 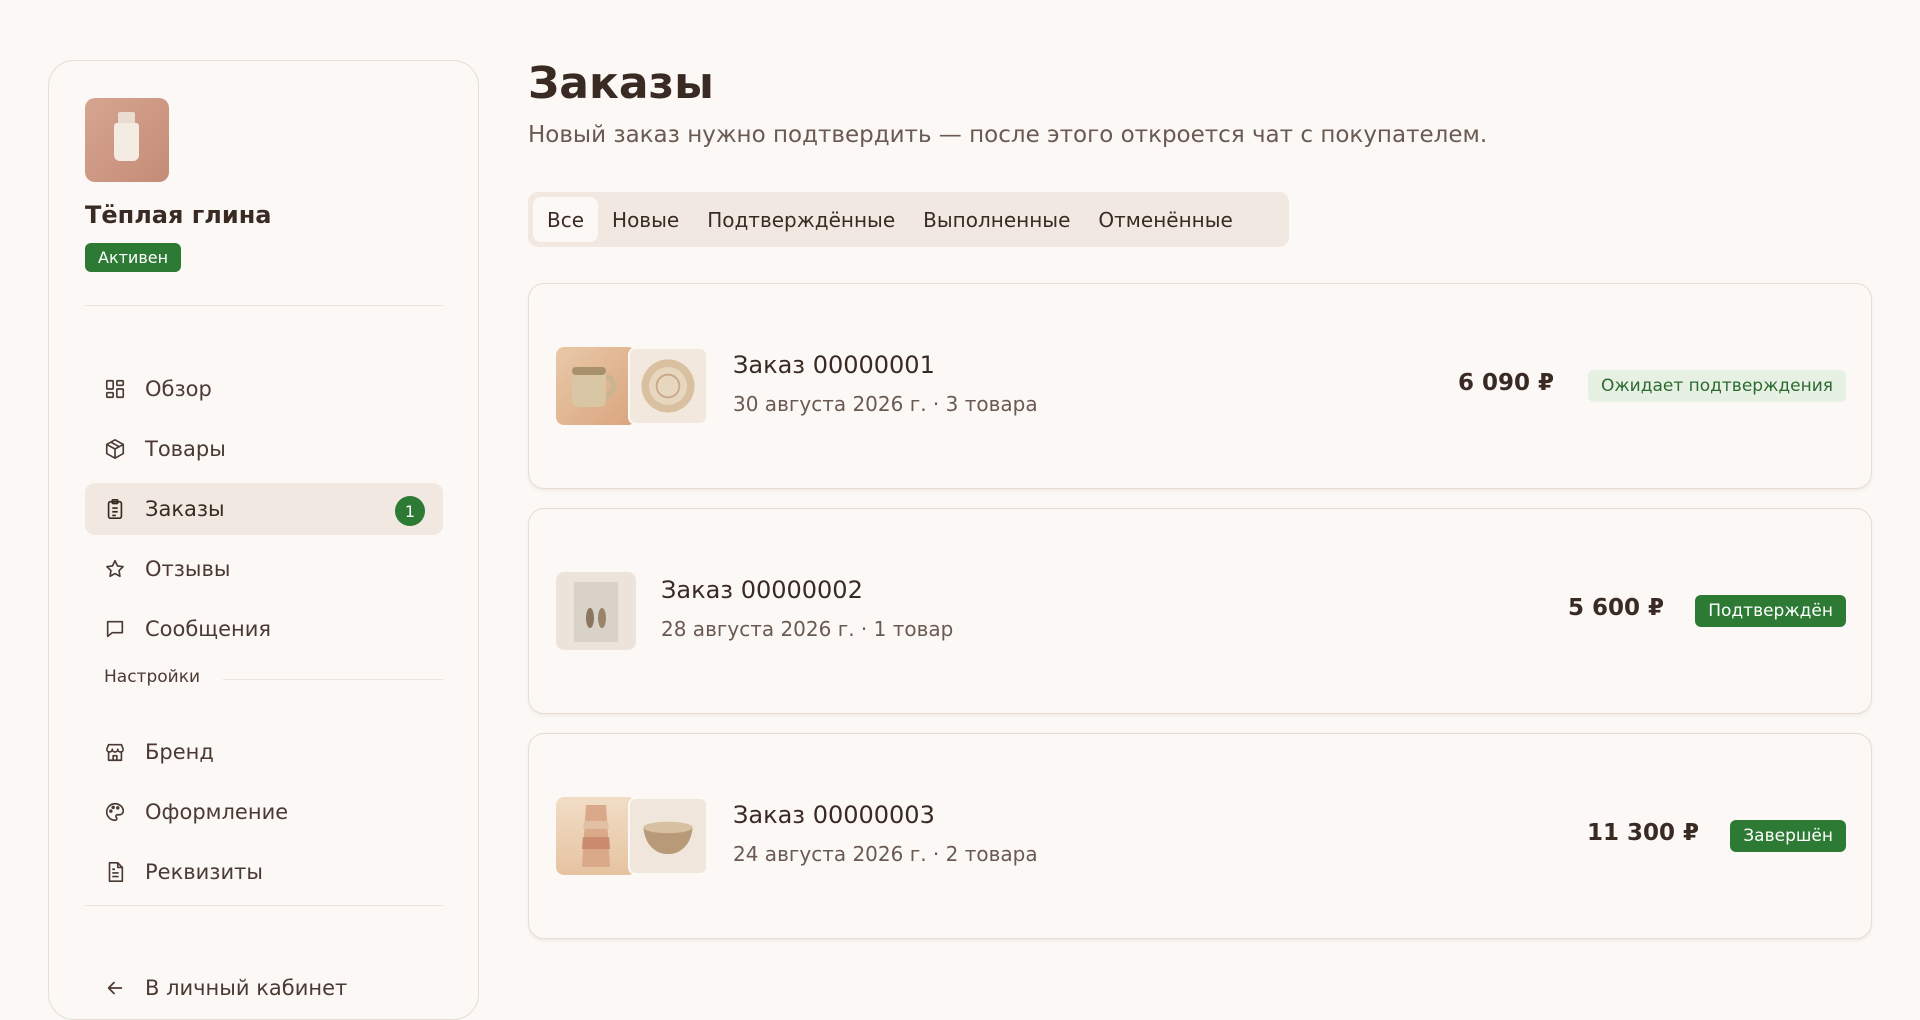 What do you see at coordinates (185, 449) in the screenshot?
I see `nav-item-label: Товары` at bounding box center [185, 449].